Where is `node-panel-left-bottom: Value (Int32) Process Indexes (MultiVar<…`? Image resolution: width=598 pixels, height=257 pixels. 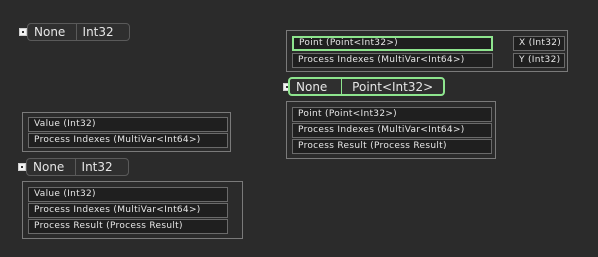
node-panel-left-bottom: Value (Int32) Process Indexes (MultiVar<… is located at coordinates (132, 210).